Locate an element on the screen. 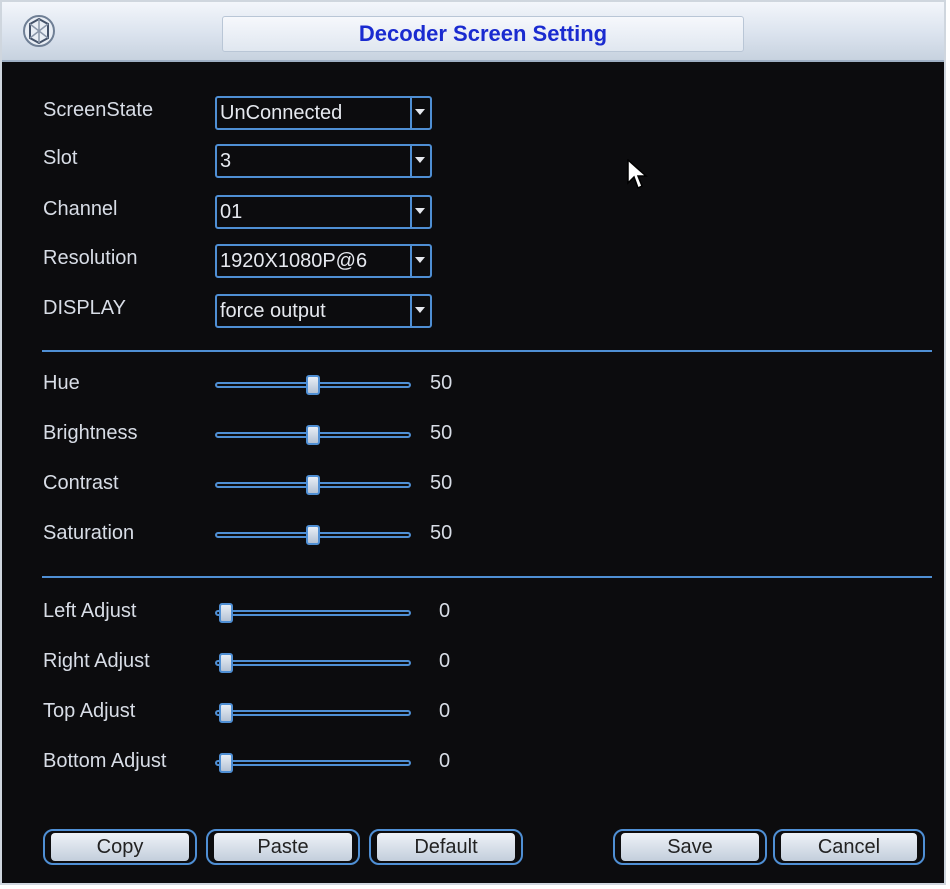 The image size is (950, 889). slot-value: 3 is located at coordinates (226, 161).